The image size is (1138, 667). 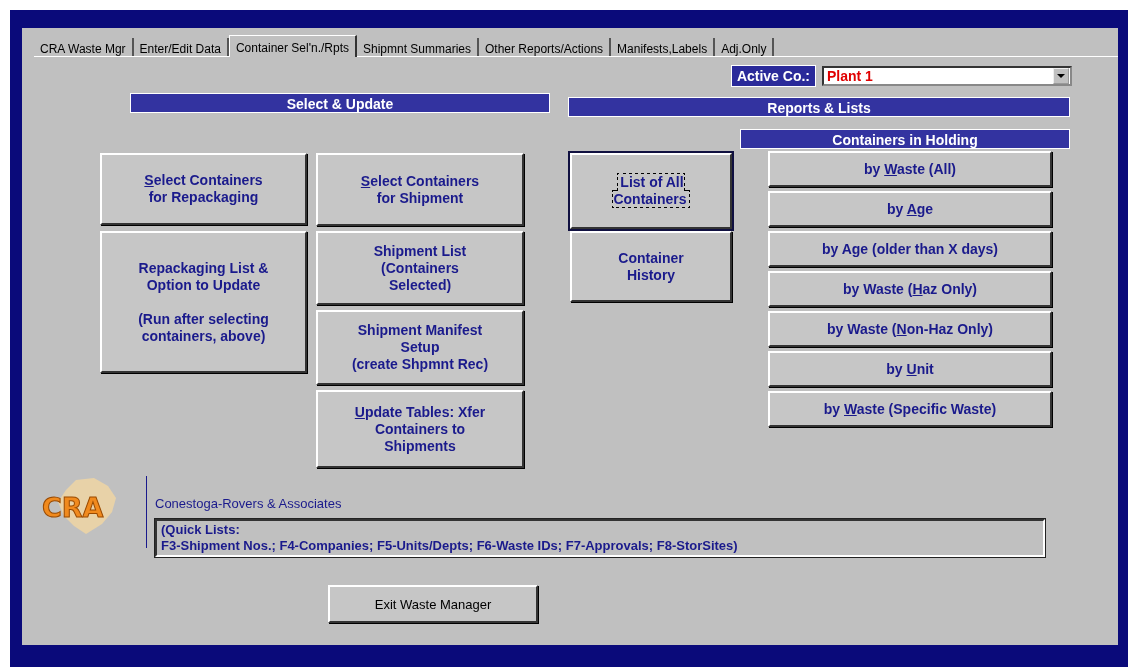 What do you see at coordinates (73, 507) in the screenshot?
I see `logo-text: CRA` at bounding box center [73, 507].